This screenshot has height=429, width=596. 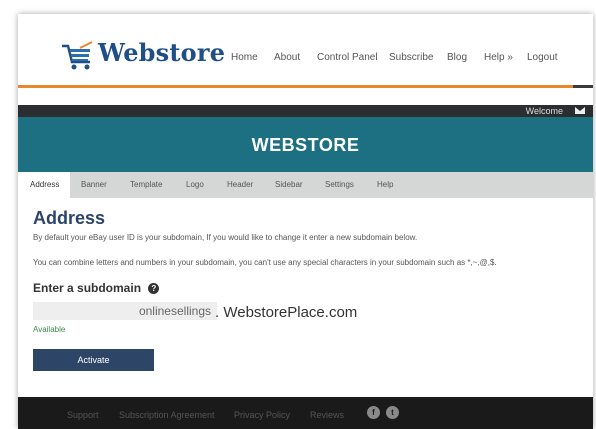 What do you see at coordinates (305, 111) in the screenshot?
I see `welcome-bar: Welcome` at bounding box center [305, 111].